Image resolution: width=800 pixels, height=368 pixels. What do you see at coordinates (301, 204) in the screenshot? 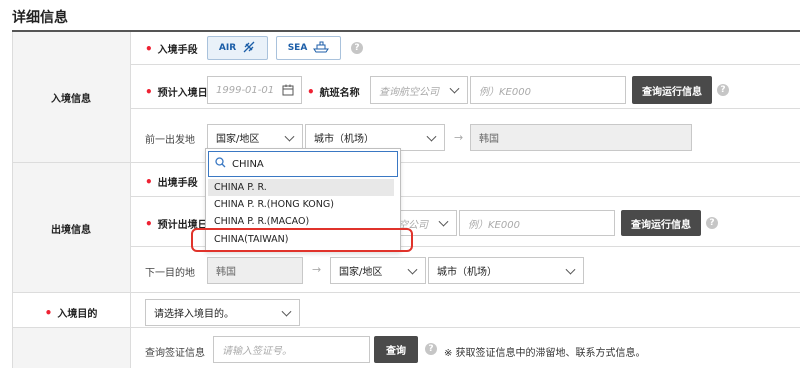
I see `country-option: CHINA P. R.(HONG KONG)` at bounding box center [301, 204].